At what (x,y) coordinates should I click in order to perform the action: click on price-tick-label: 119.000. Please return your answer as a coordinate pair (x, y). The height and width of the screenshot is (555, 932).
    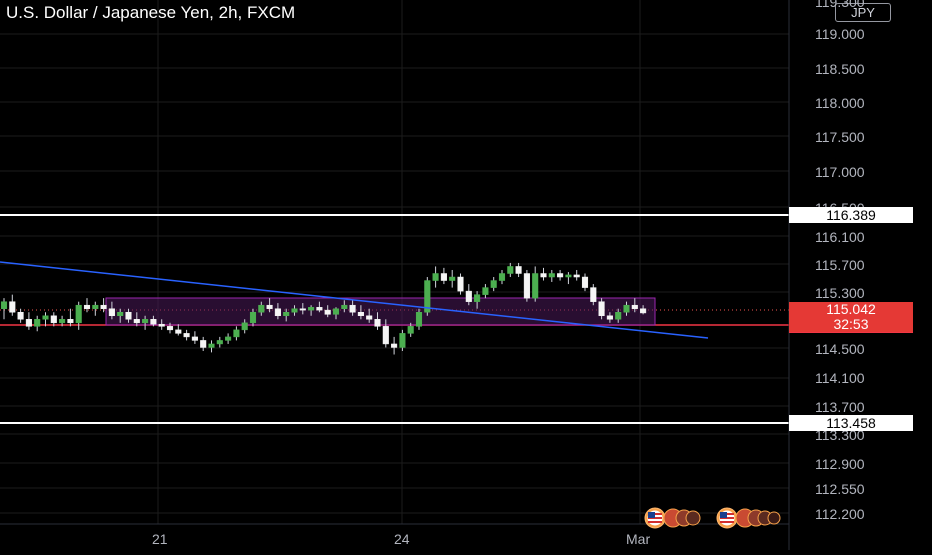
    Looking at the image, I should click on (840, 34).